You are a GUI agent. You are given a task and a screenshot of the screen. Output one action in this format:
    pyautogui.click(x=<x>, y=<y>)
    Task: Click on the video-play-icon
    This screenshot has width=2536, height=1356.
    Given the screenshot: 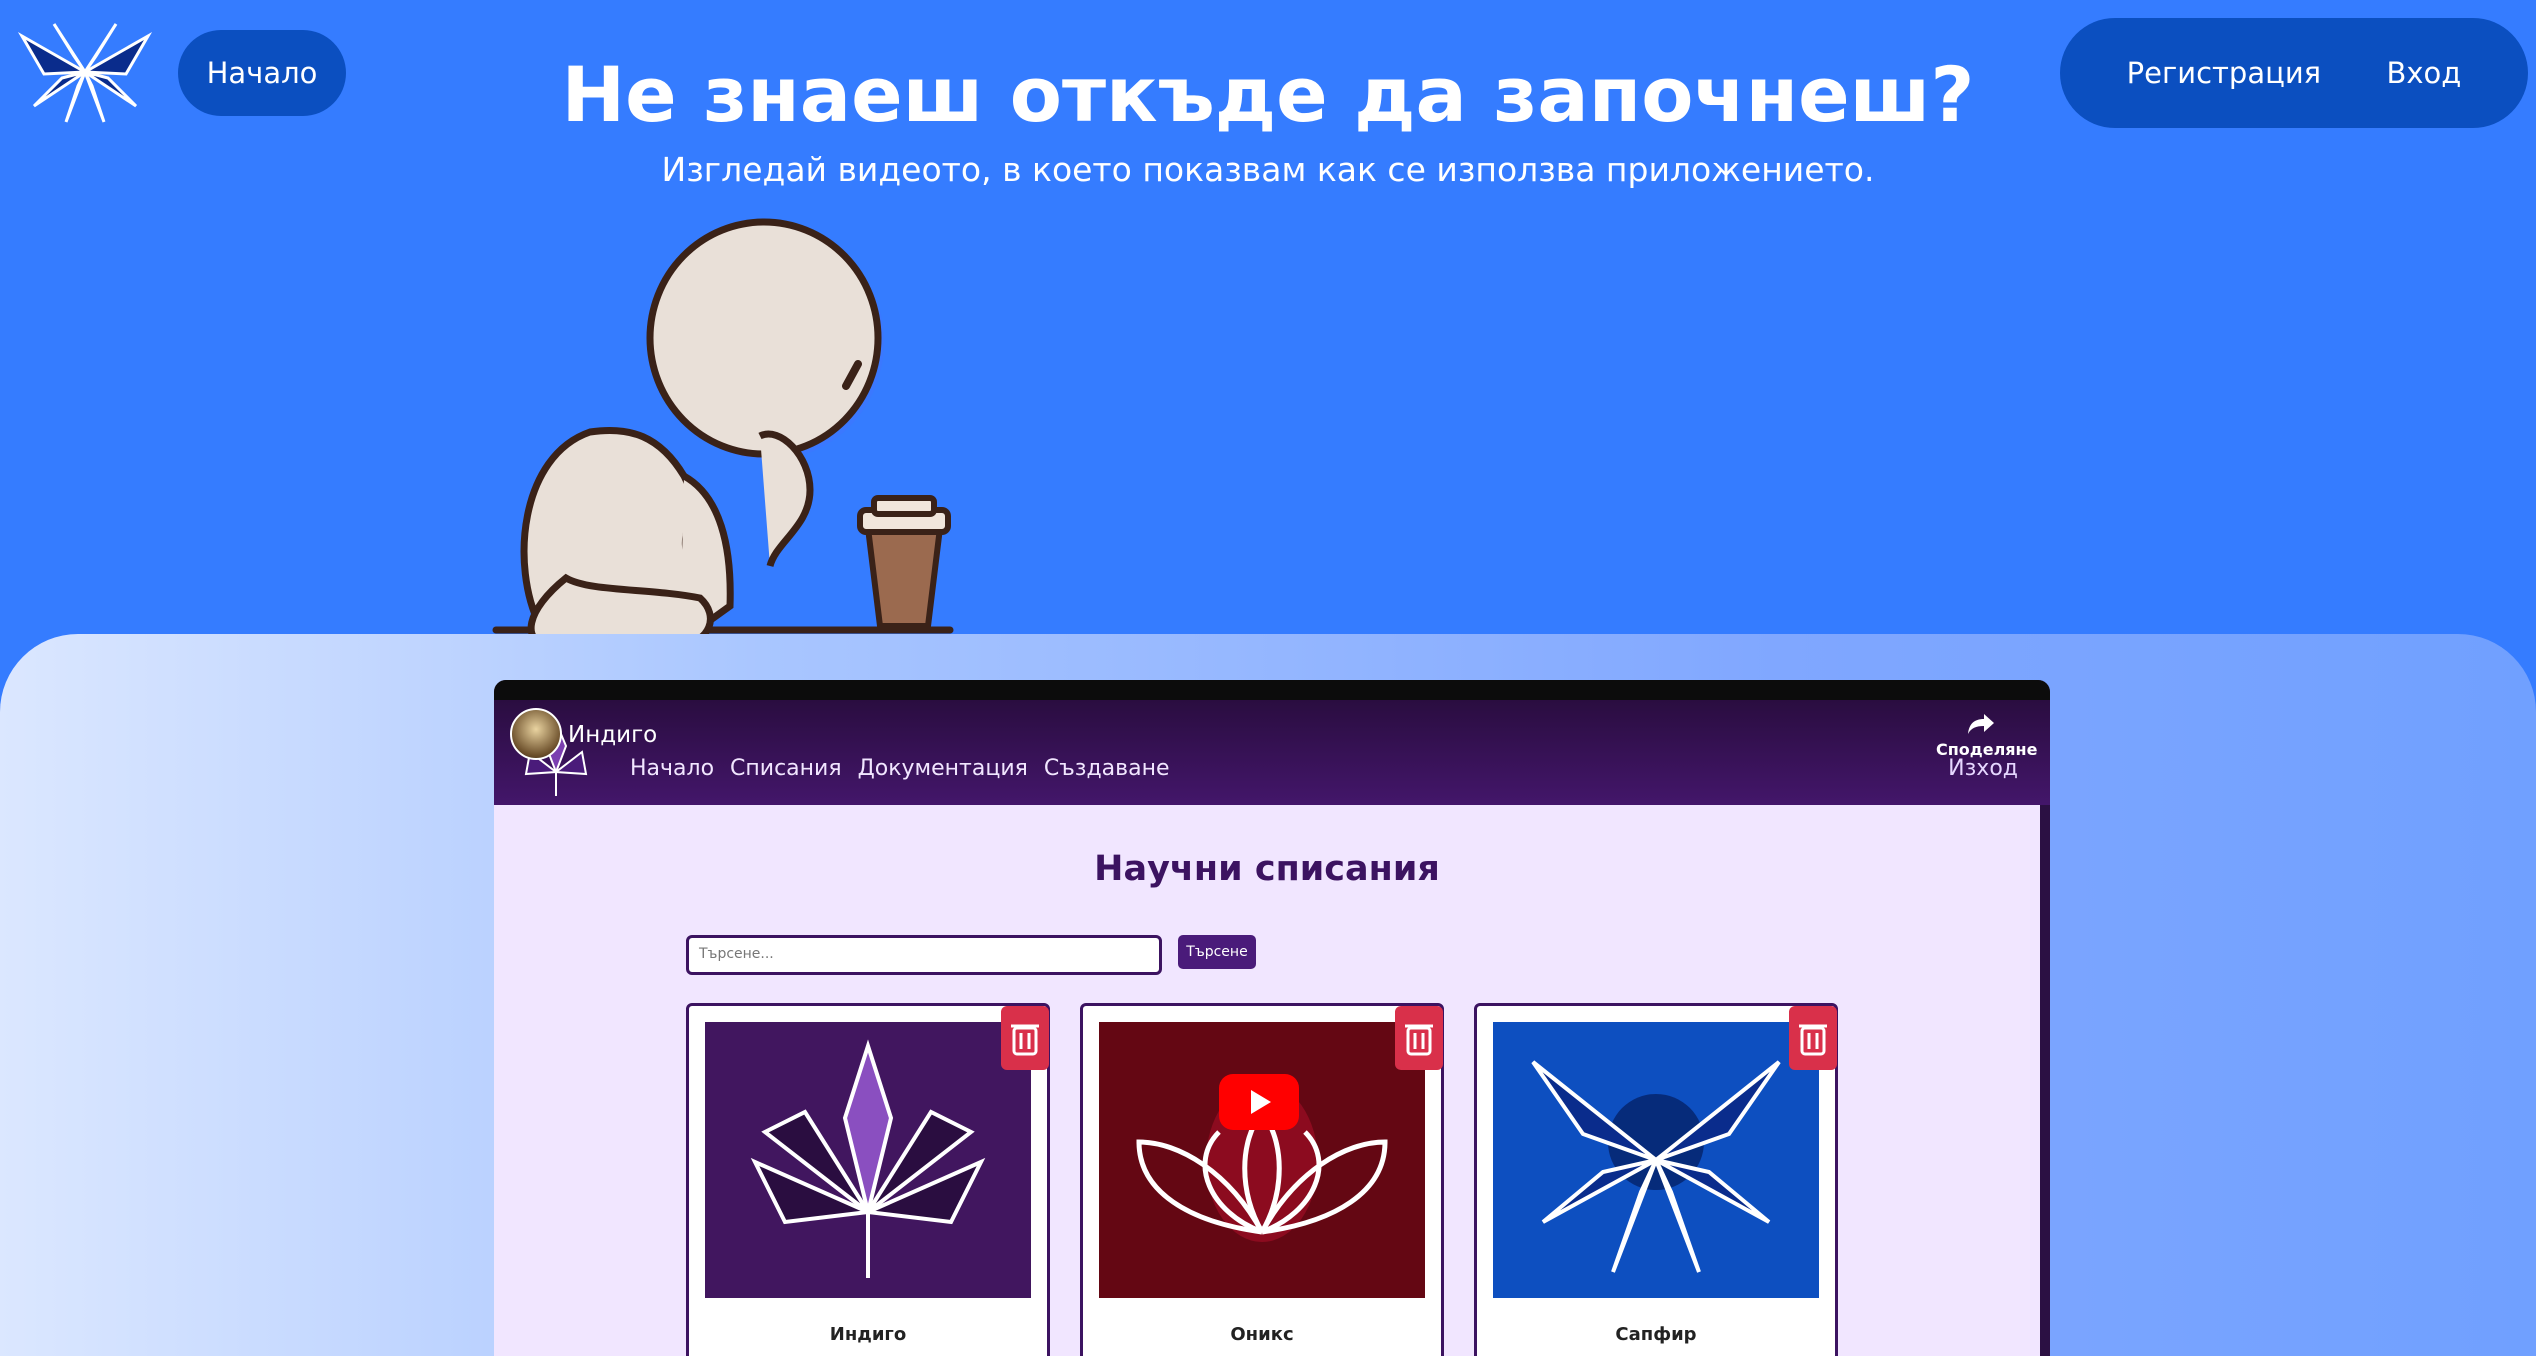 What is the action you would take?
    pyautogui.click(x=1259, y=1102)
    